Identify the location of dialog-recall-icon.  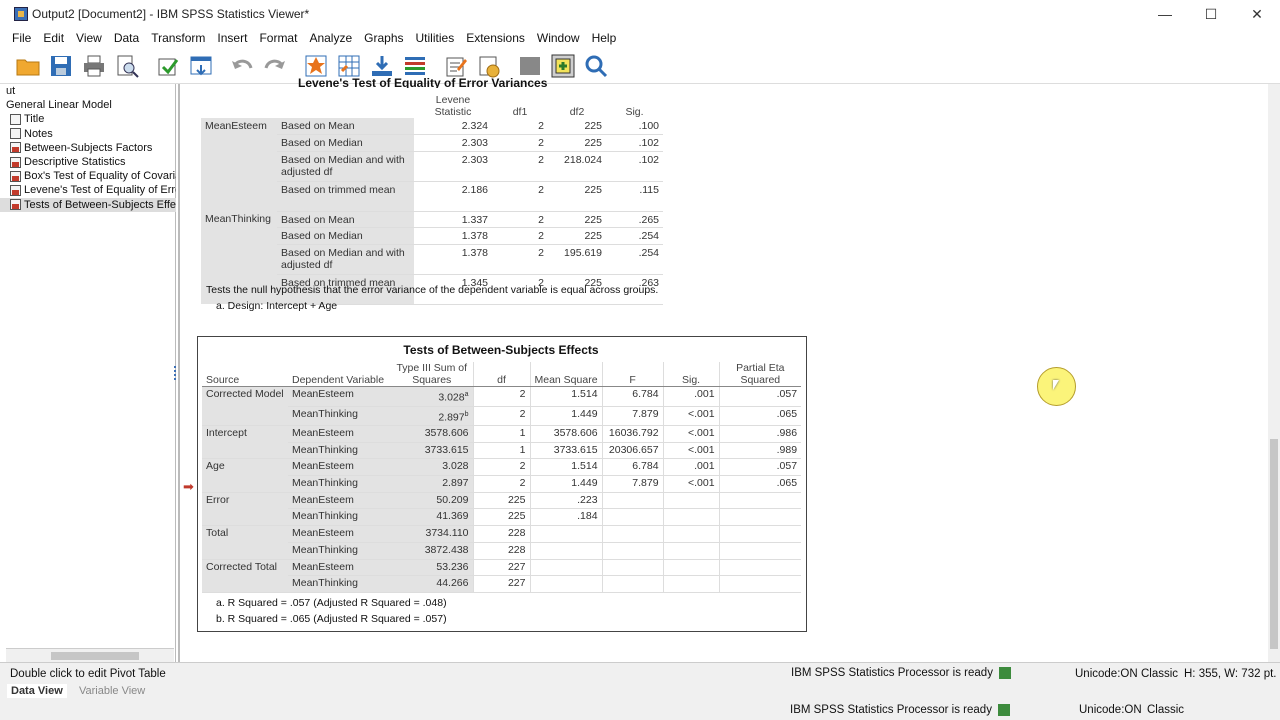
(201, 66).